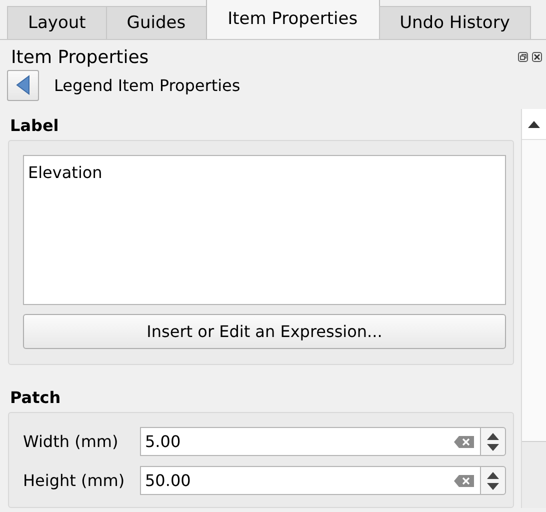  Describe the element at coordinates (71, 441) in the screenshot. I see `field-label: Width (mm)` at that location.